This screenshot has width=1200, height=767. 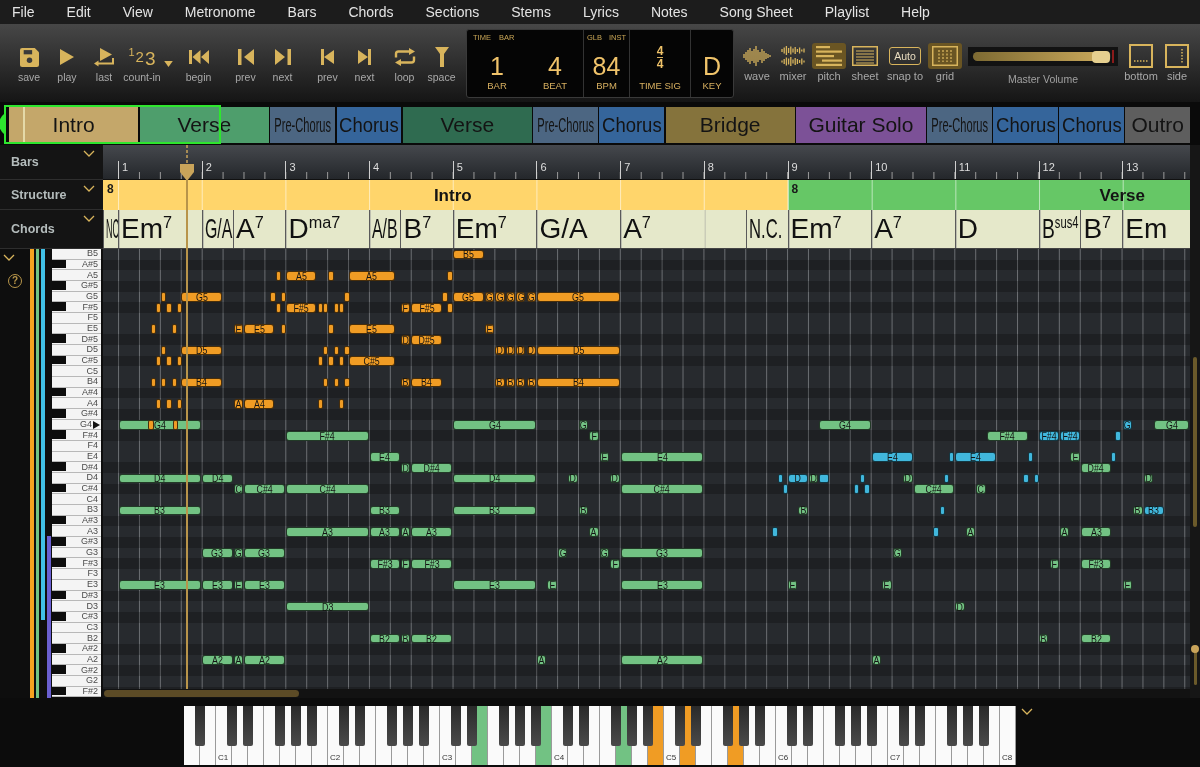 I want to click on vertical-scrollbar-thumb, so click(x=1195, y=442).